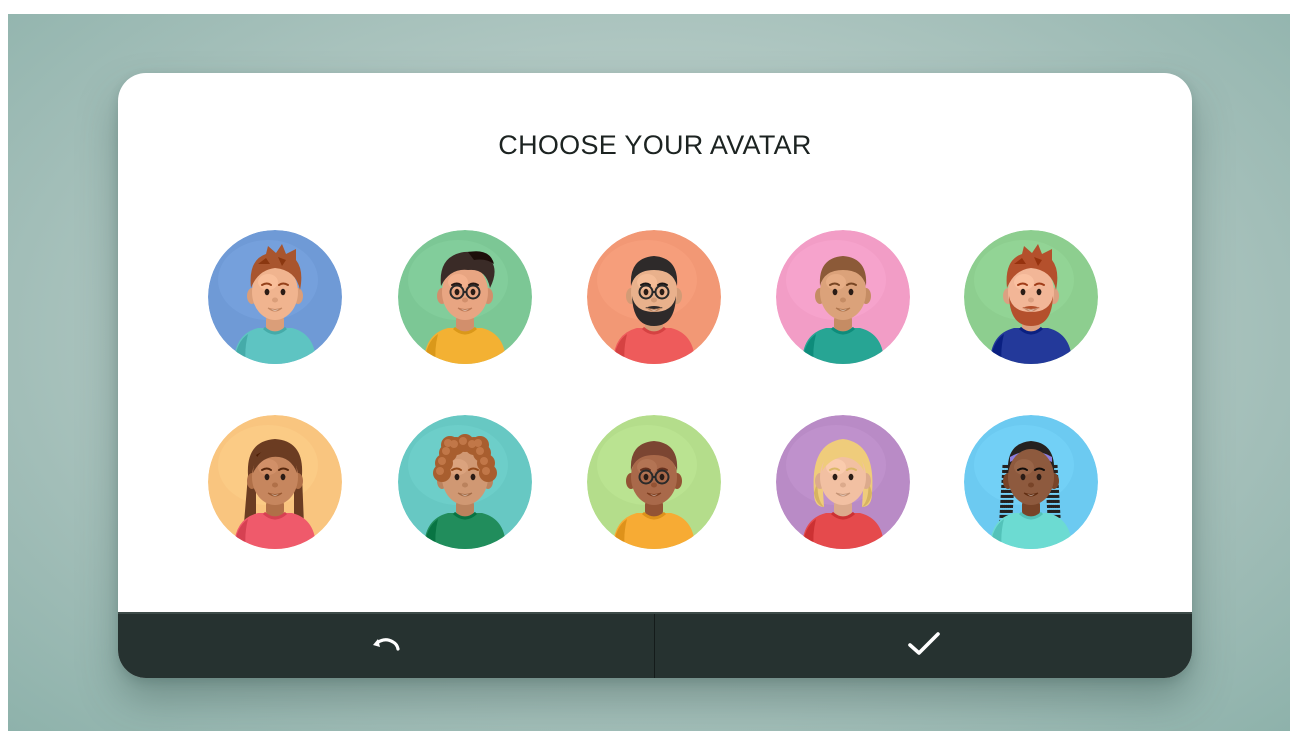 This screenshot has height=731, width=1290. I want to click on back-button, so click(386, 646).